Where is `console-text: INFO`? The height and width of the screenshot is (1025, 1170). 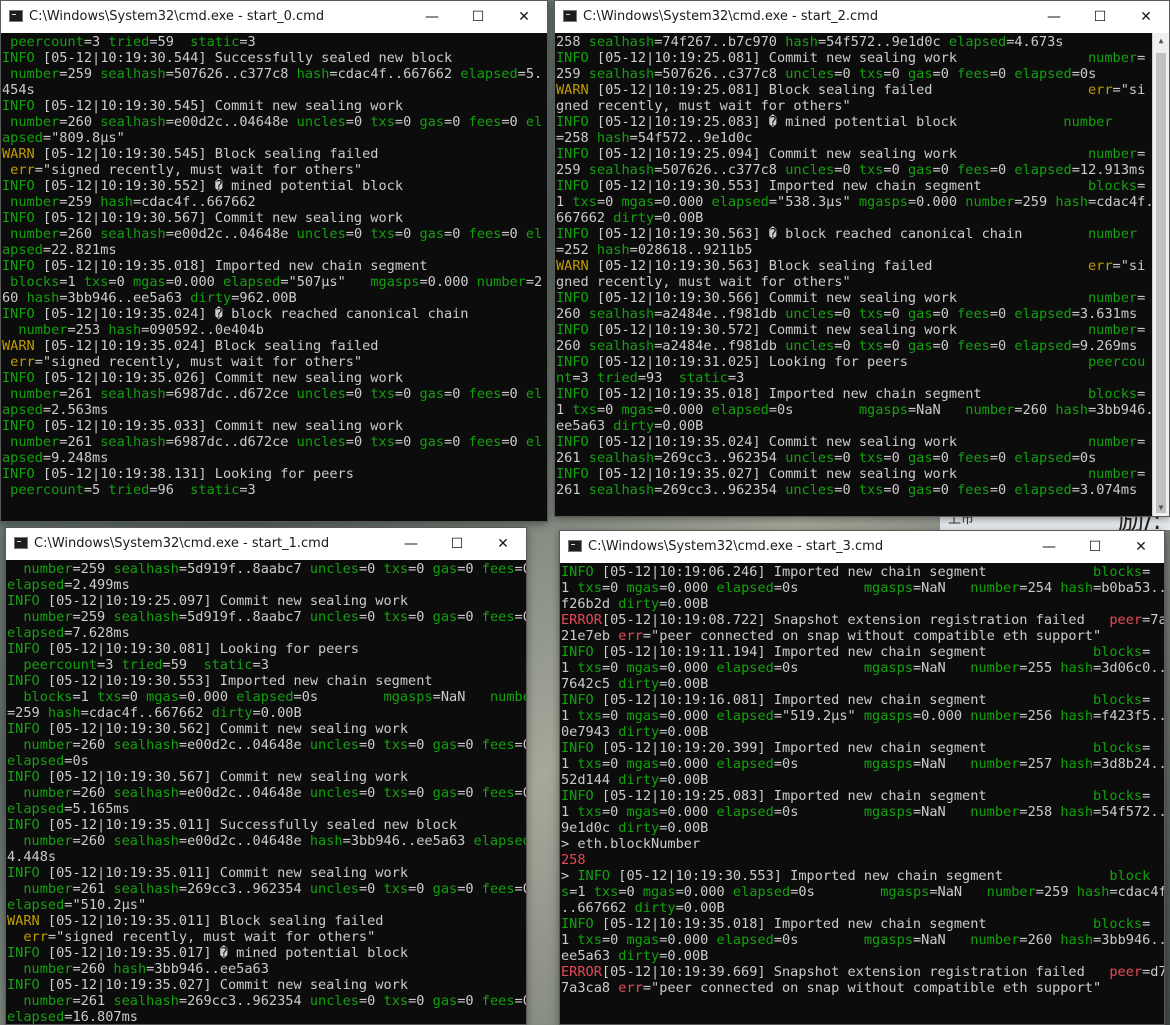
console-text: INFO is located at coordinates (27, 873).